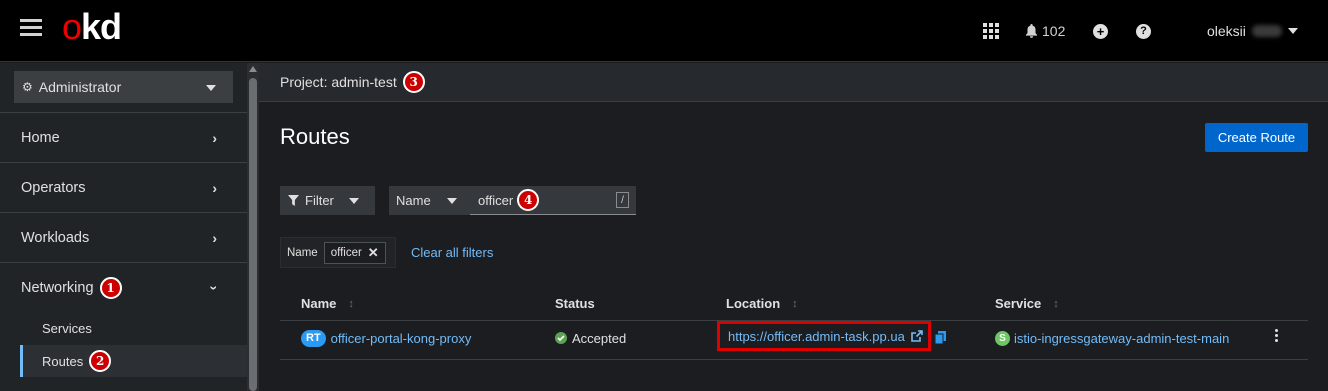 The height and width of the screenshot is (391, 1328). Describe the element at coordinates (319, 200) in the screenshot. I see `filter-label: Filter` at that location.